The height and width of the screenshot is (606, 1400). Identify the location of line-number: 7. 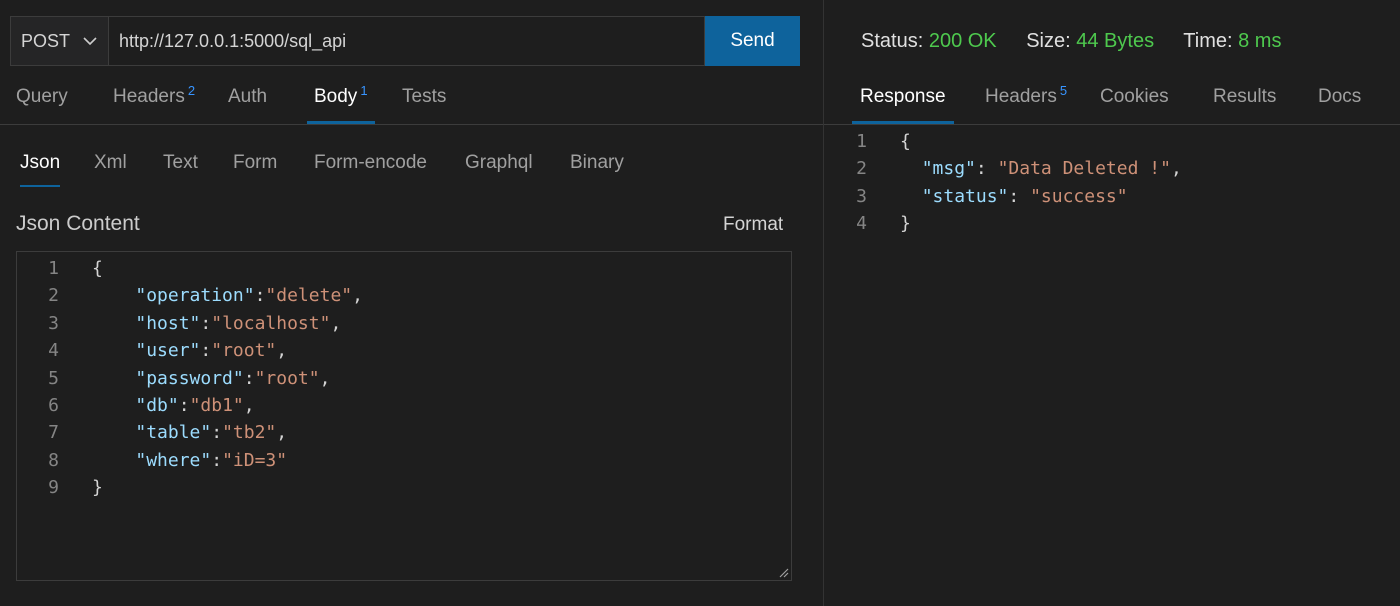
(53, 433).